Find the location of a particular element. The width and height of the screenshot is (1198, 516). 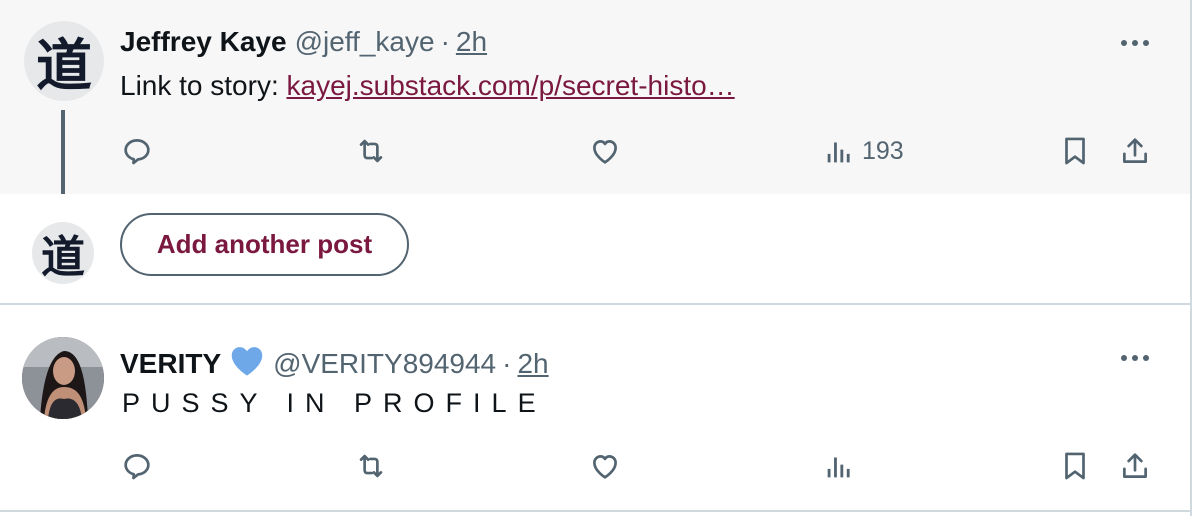

author-name: Jeffrey Kaye is located at coordinates (203, 42).